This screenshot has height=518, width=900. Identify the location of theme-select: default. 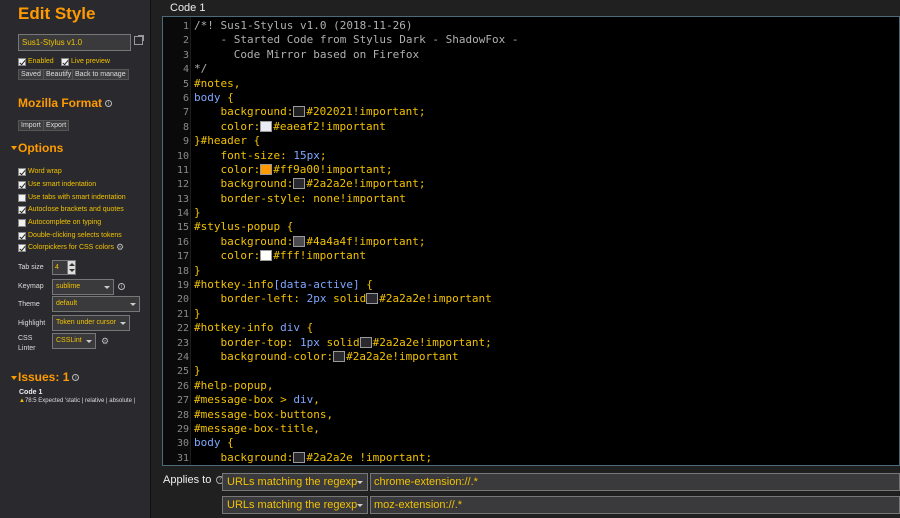
(96, 304).